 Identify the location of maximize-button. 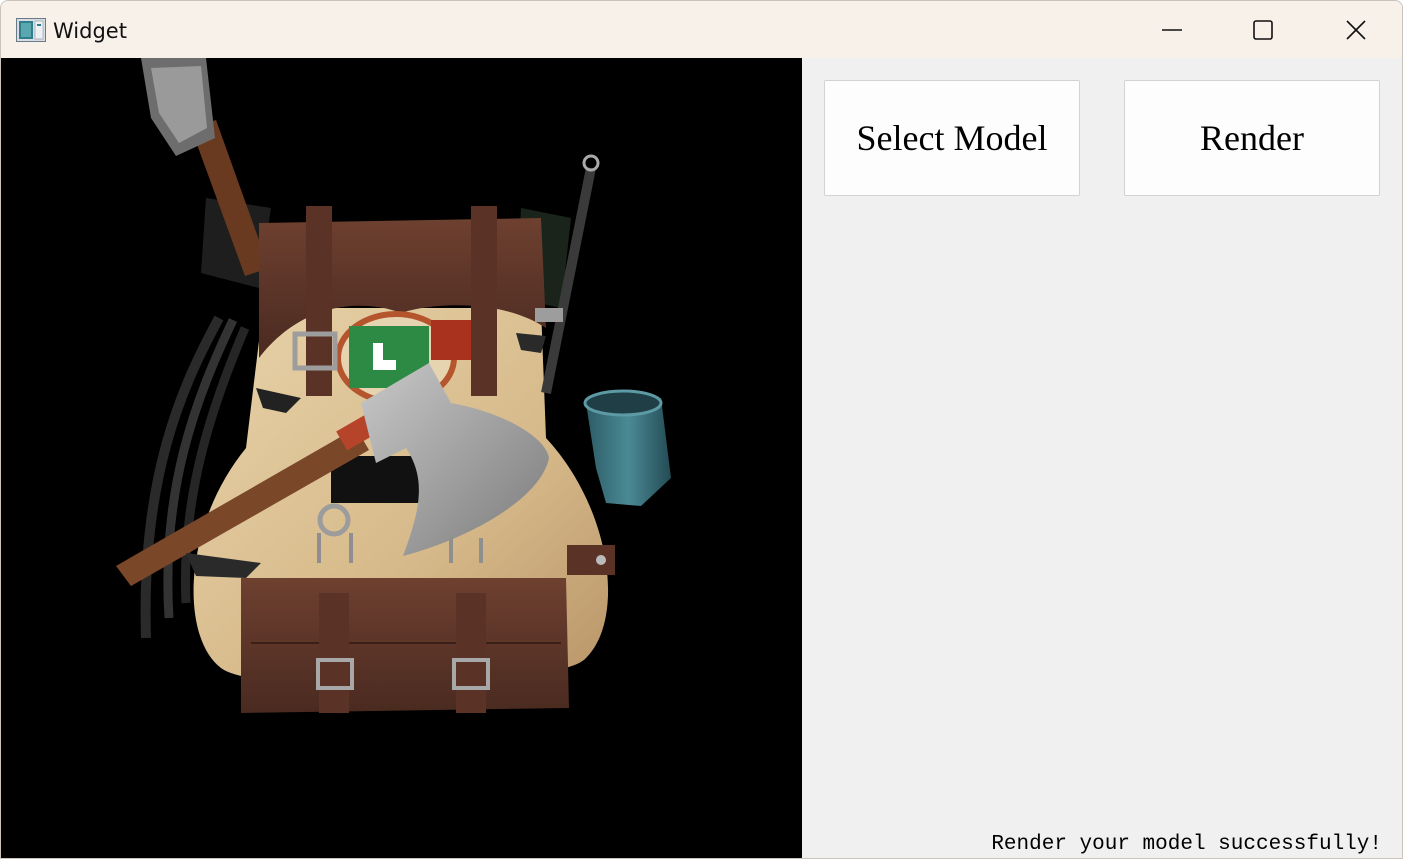
(1263, 29).